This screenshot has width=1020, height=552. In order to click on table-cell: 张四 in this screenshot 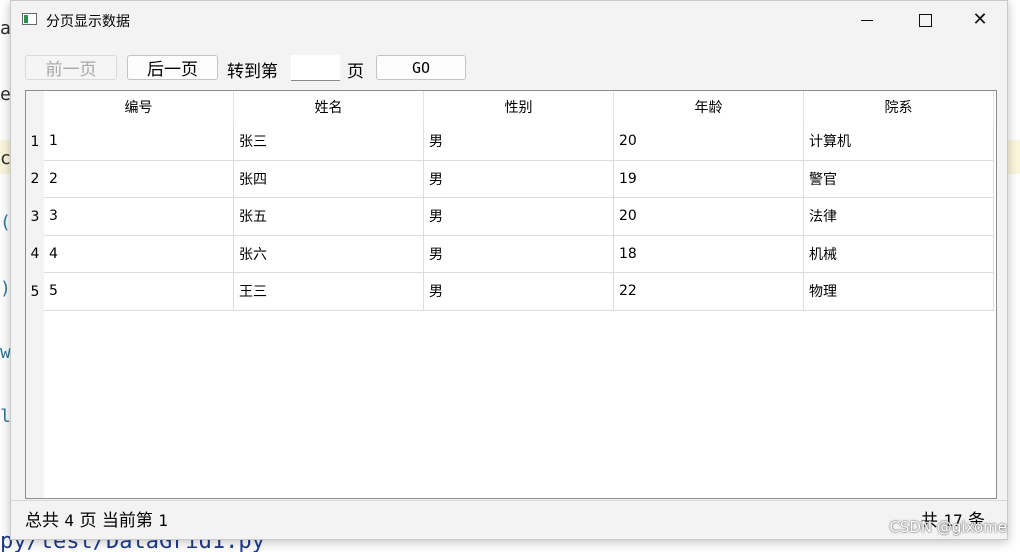, I will do `click(329, 179)`.